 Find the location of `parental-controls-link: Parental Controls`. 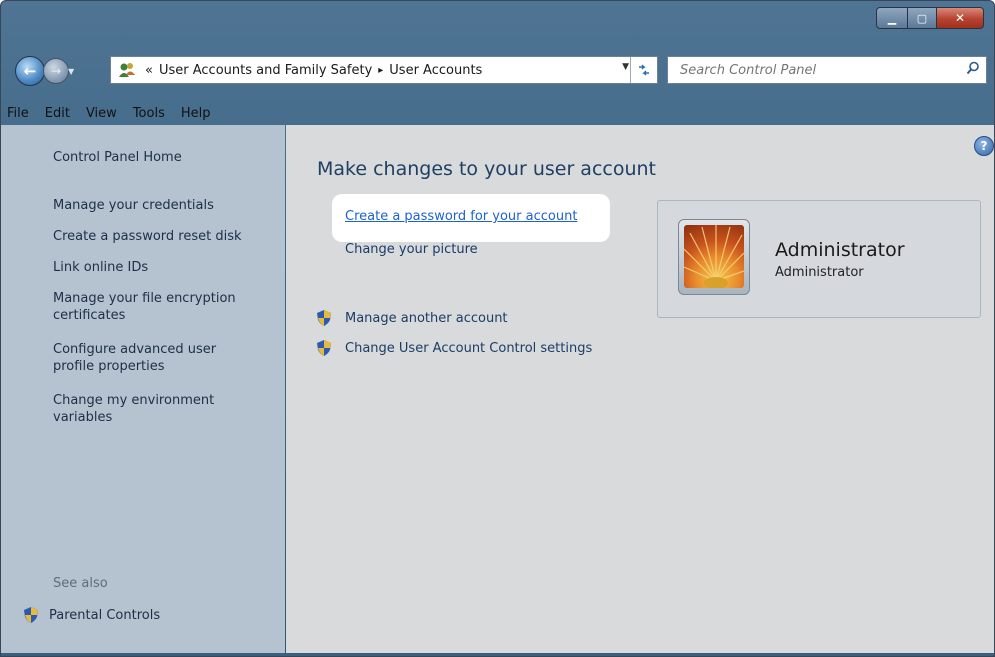

parental-controls-link: Parental Controls is located at coordinates (91, 615).